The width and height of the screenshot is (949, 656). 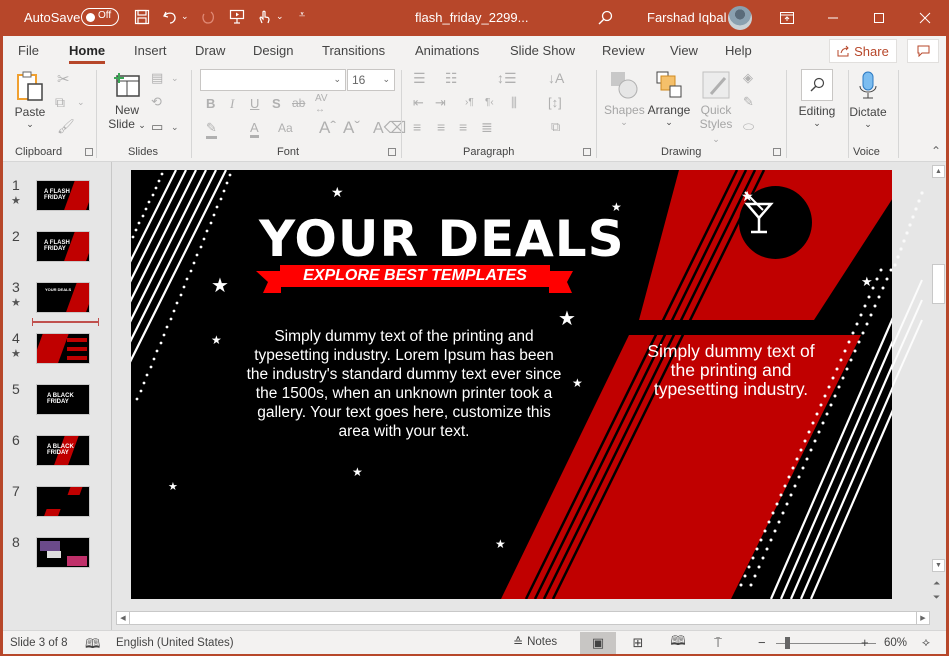 What do you see at coordinates (936, 583) in the screenshot?
I see `previous-slide-icon: ⏶` at bounding box center [936, 583].